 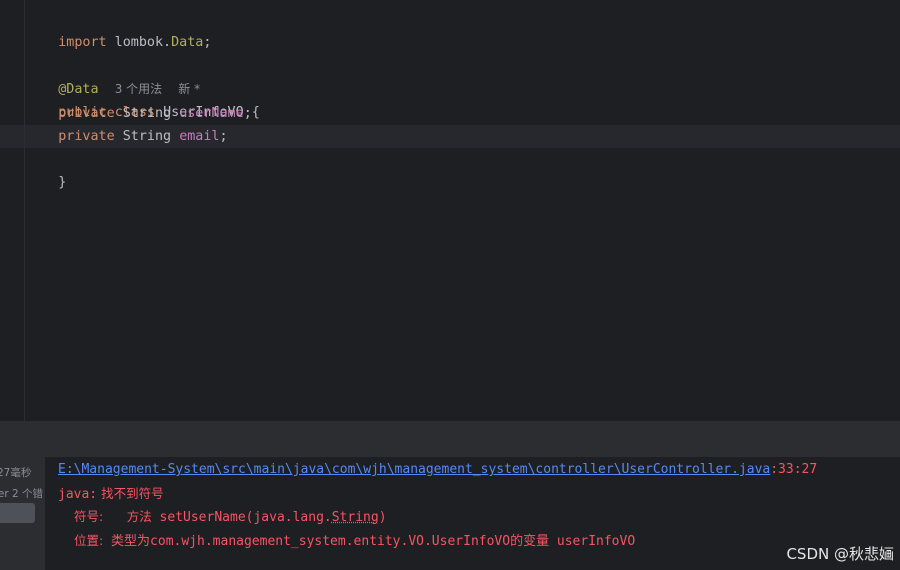 I want to click on field-email: email, so click(x=199, y=136).